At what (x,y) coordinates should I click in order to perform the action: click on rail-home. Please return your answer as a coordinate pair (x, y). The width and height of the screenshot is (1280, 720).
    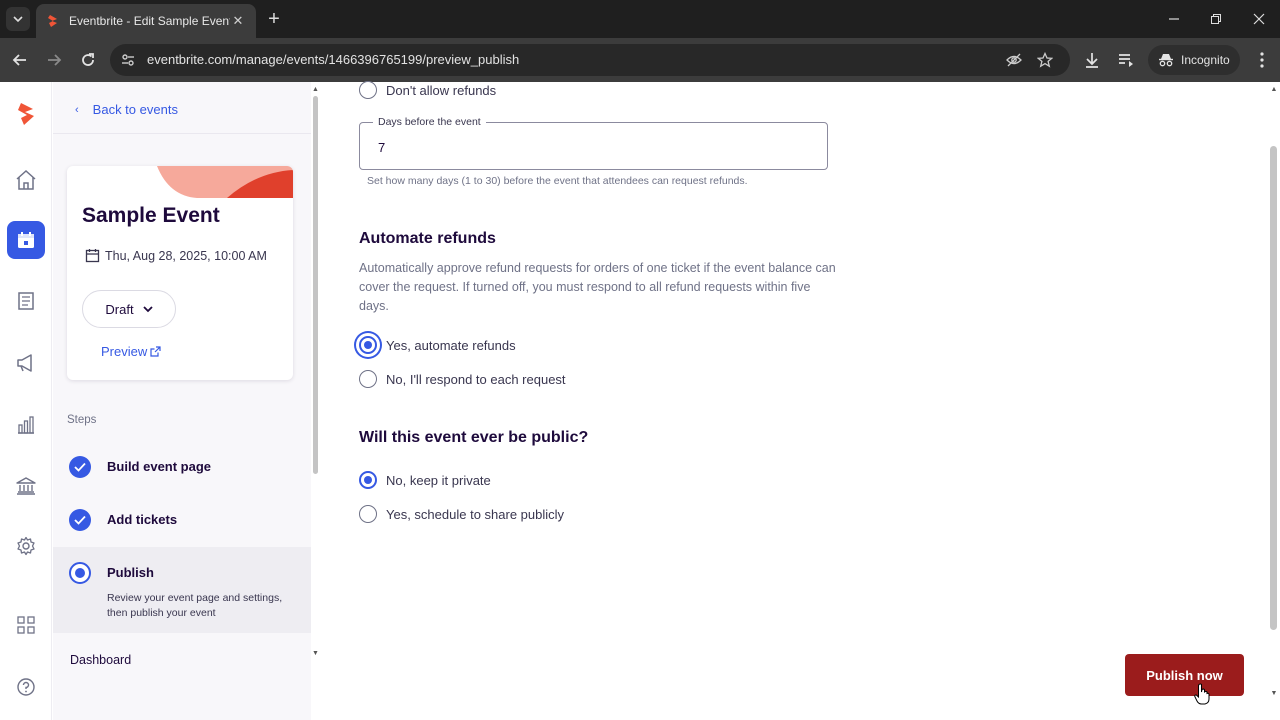
    Looking at the image, I should click on (26, 180).